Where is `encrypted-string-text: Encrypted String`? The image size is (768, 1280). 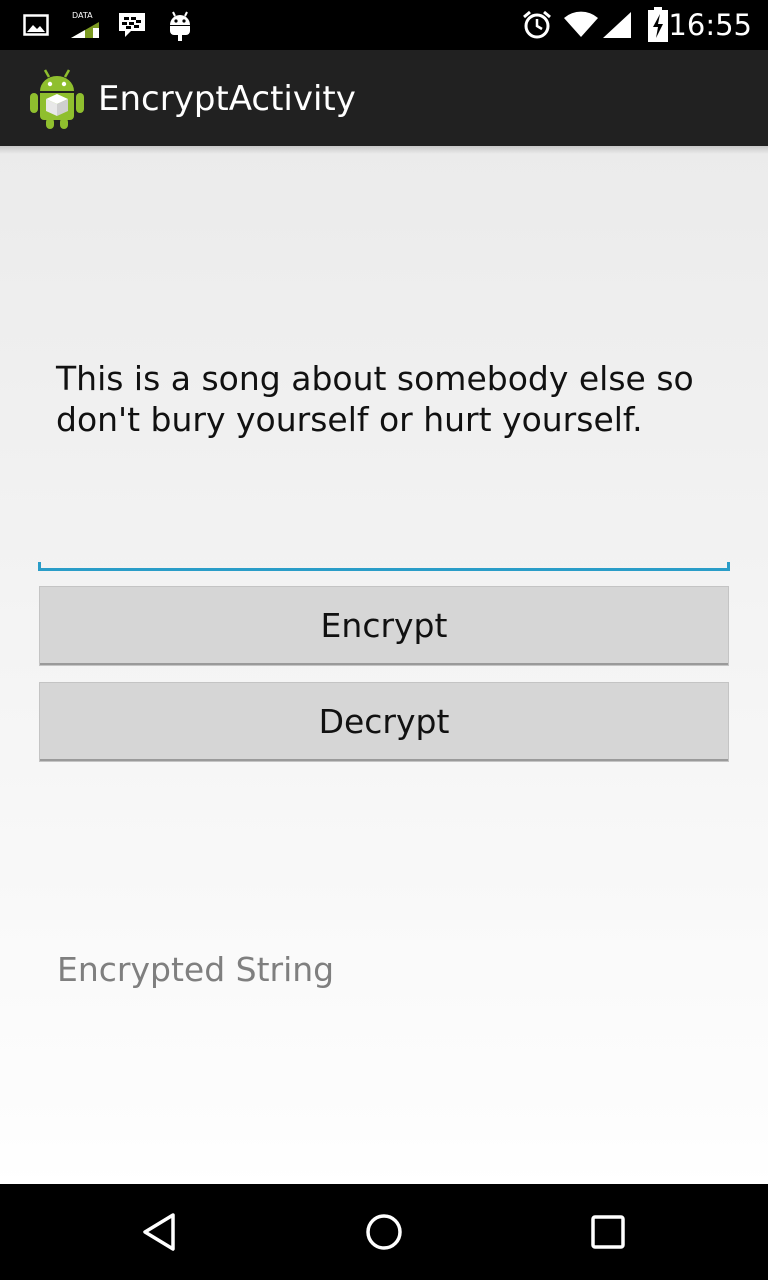
encrypted-string-text: Encrypted String is located at coordinates (196, 969).